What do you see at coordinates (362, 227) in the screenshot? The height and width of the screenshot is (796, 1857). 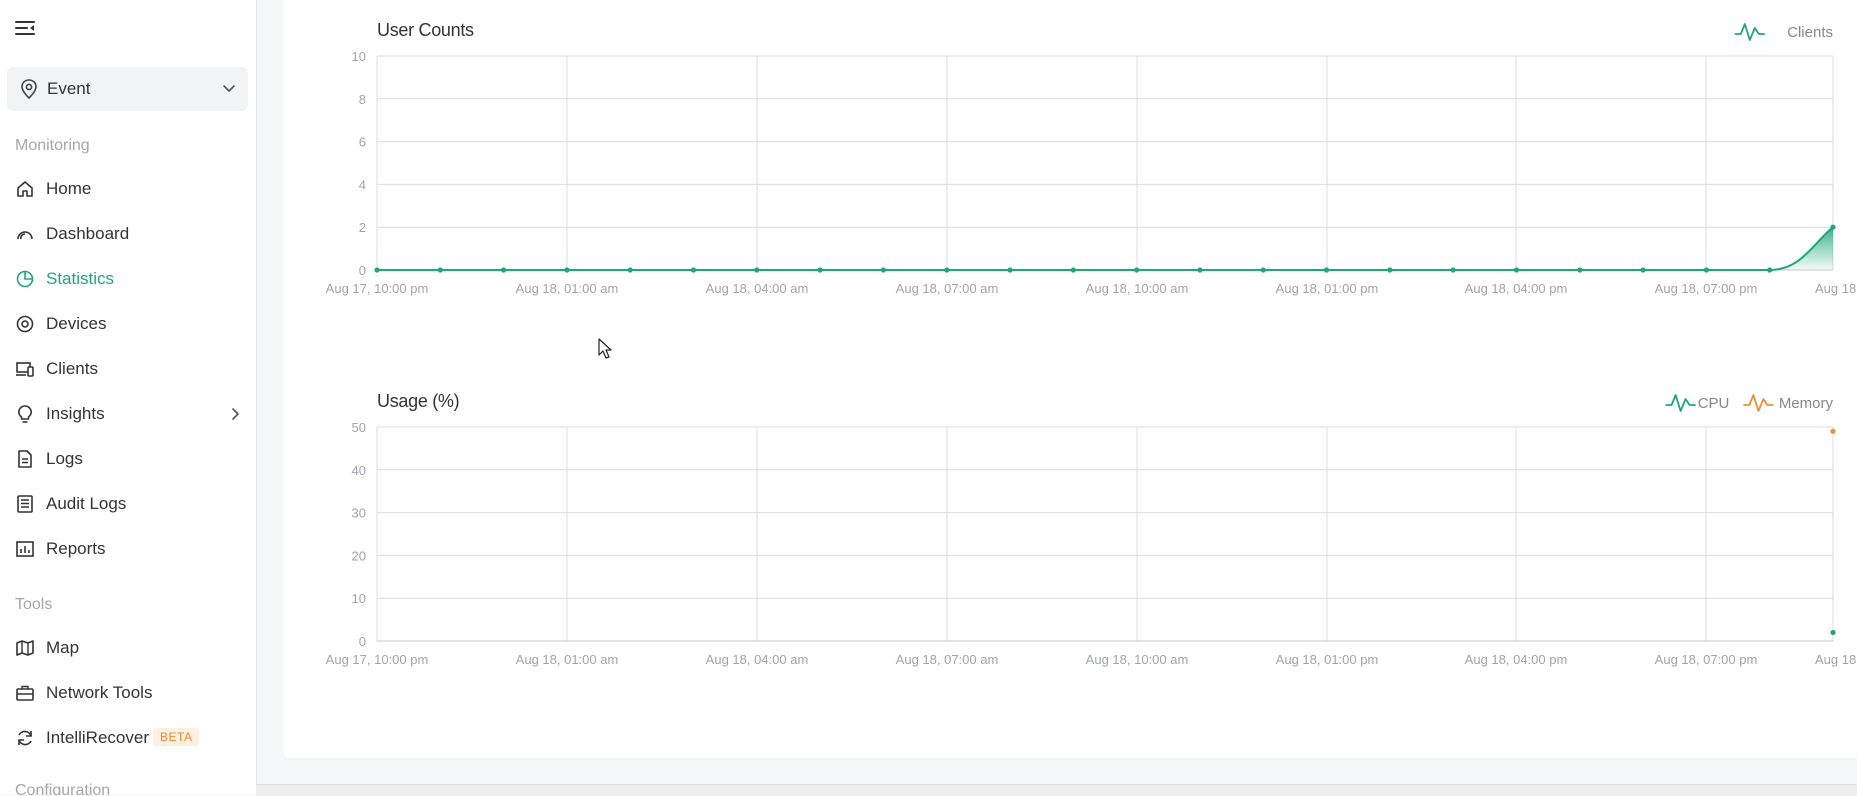 I see `y-tick-label: 2` at bounding box center [362, 227].